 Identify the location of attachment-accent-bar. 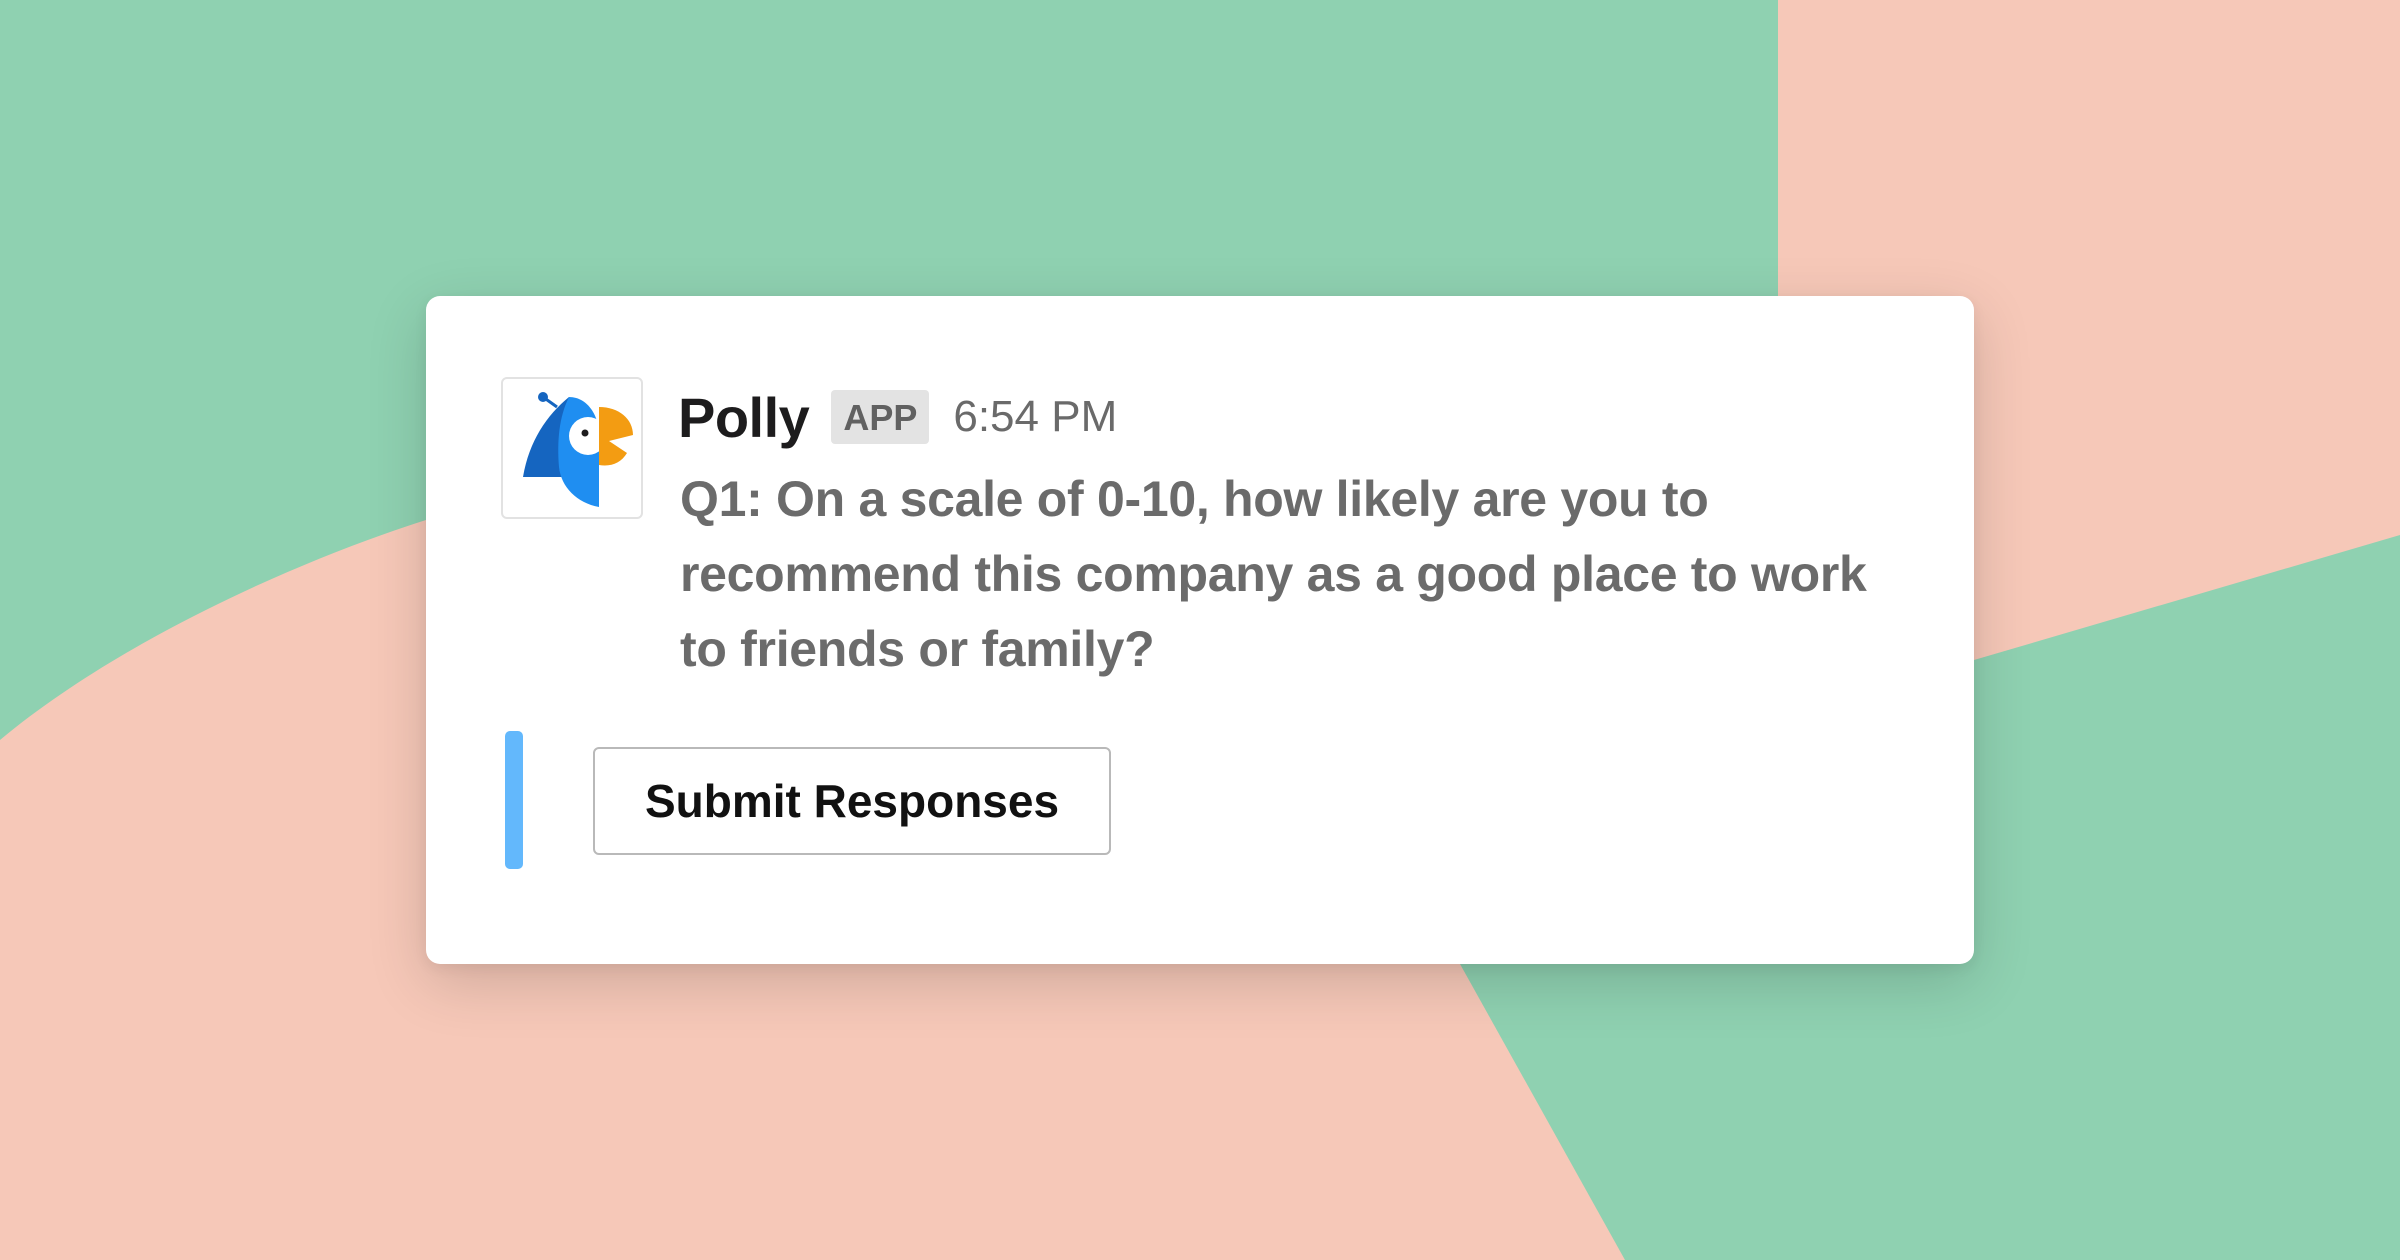
(514, 800).